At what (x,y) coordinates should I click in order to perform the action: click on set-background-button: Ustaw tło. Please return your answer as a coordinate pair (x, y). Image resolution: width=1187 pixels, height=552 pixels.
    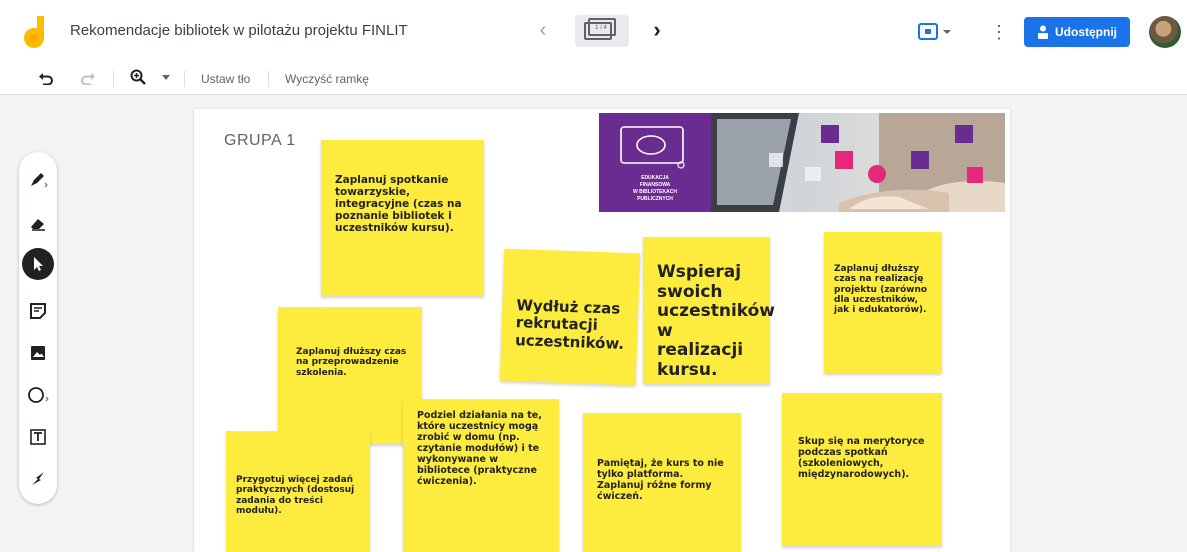
    Looking at the image, I should click on (225, 79).